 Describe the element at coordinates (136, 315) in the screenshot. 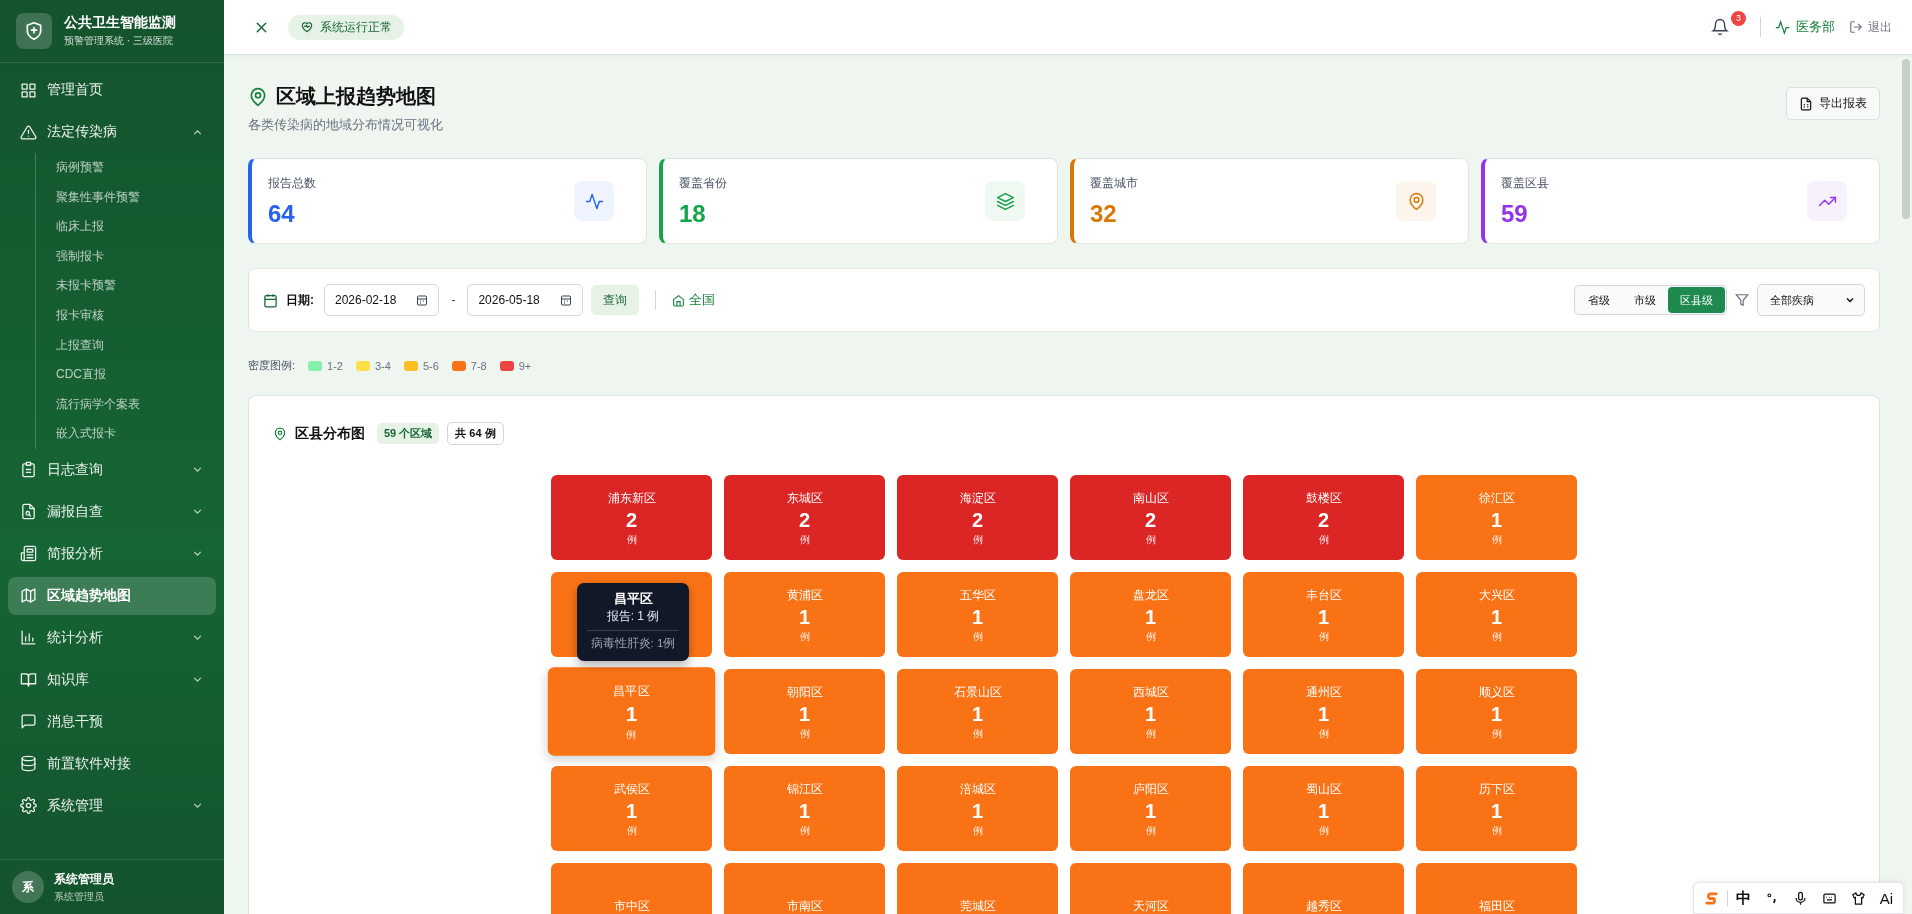

I see `submenu-item: 报卡审核` at that location.